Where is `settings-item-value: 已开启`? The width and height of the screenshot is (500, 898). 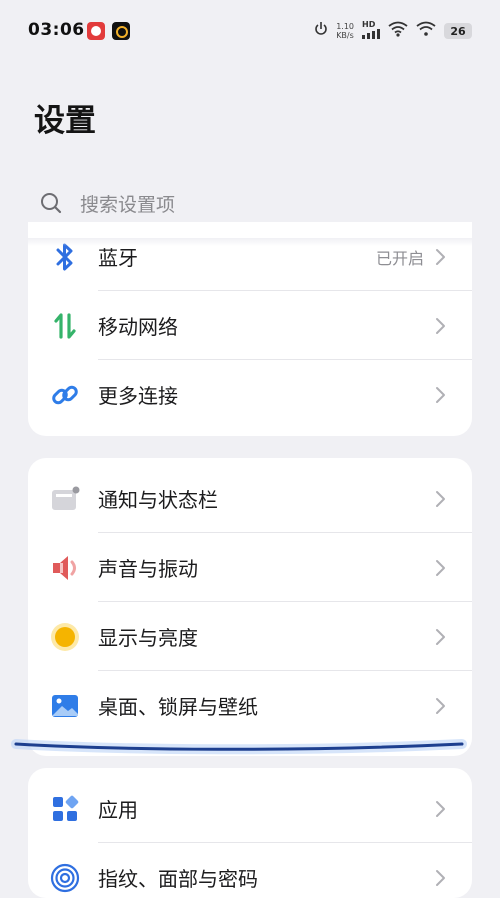 settings-item-value: 已开启 is located at coordinates (399, 258).